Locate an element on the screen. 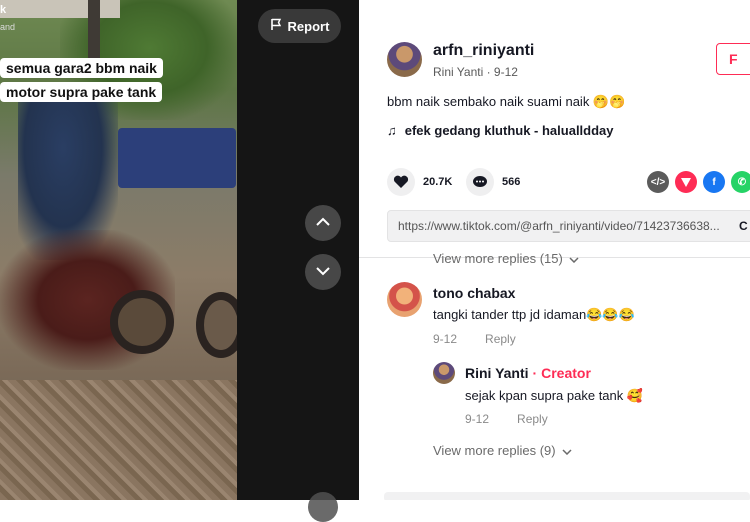 The width and height of the screenshot is (750, 522). author-avatar is located at coordinates (404, 59).